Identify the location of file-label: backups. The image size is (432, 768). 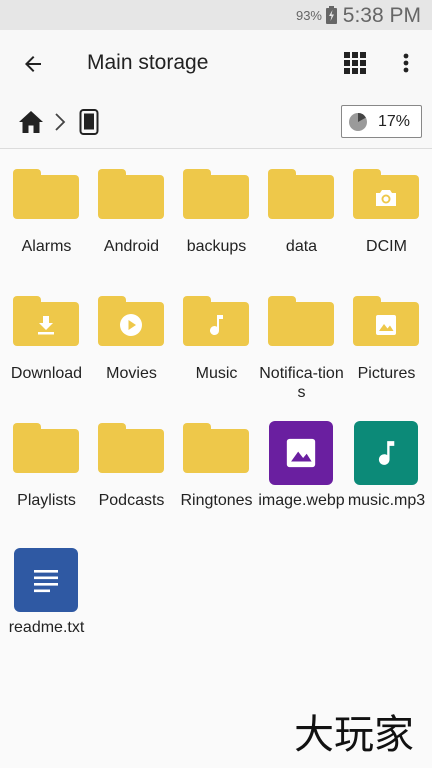
(216, 246).